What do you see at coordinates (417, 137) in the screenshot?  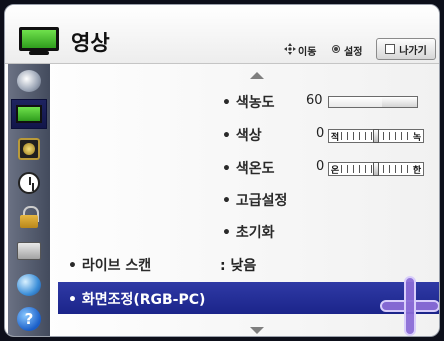 I see `balance-right-label: 녹` at bounding box center [417, 137].